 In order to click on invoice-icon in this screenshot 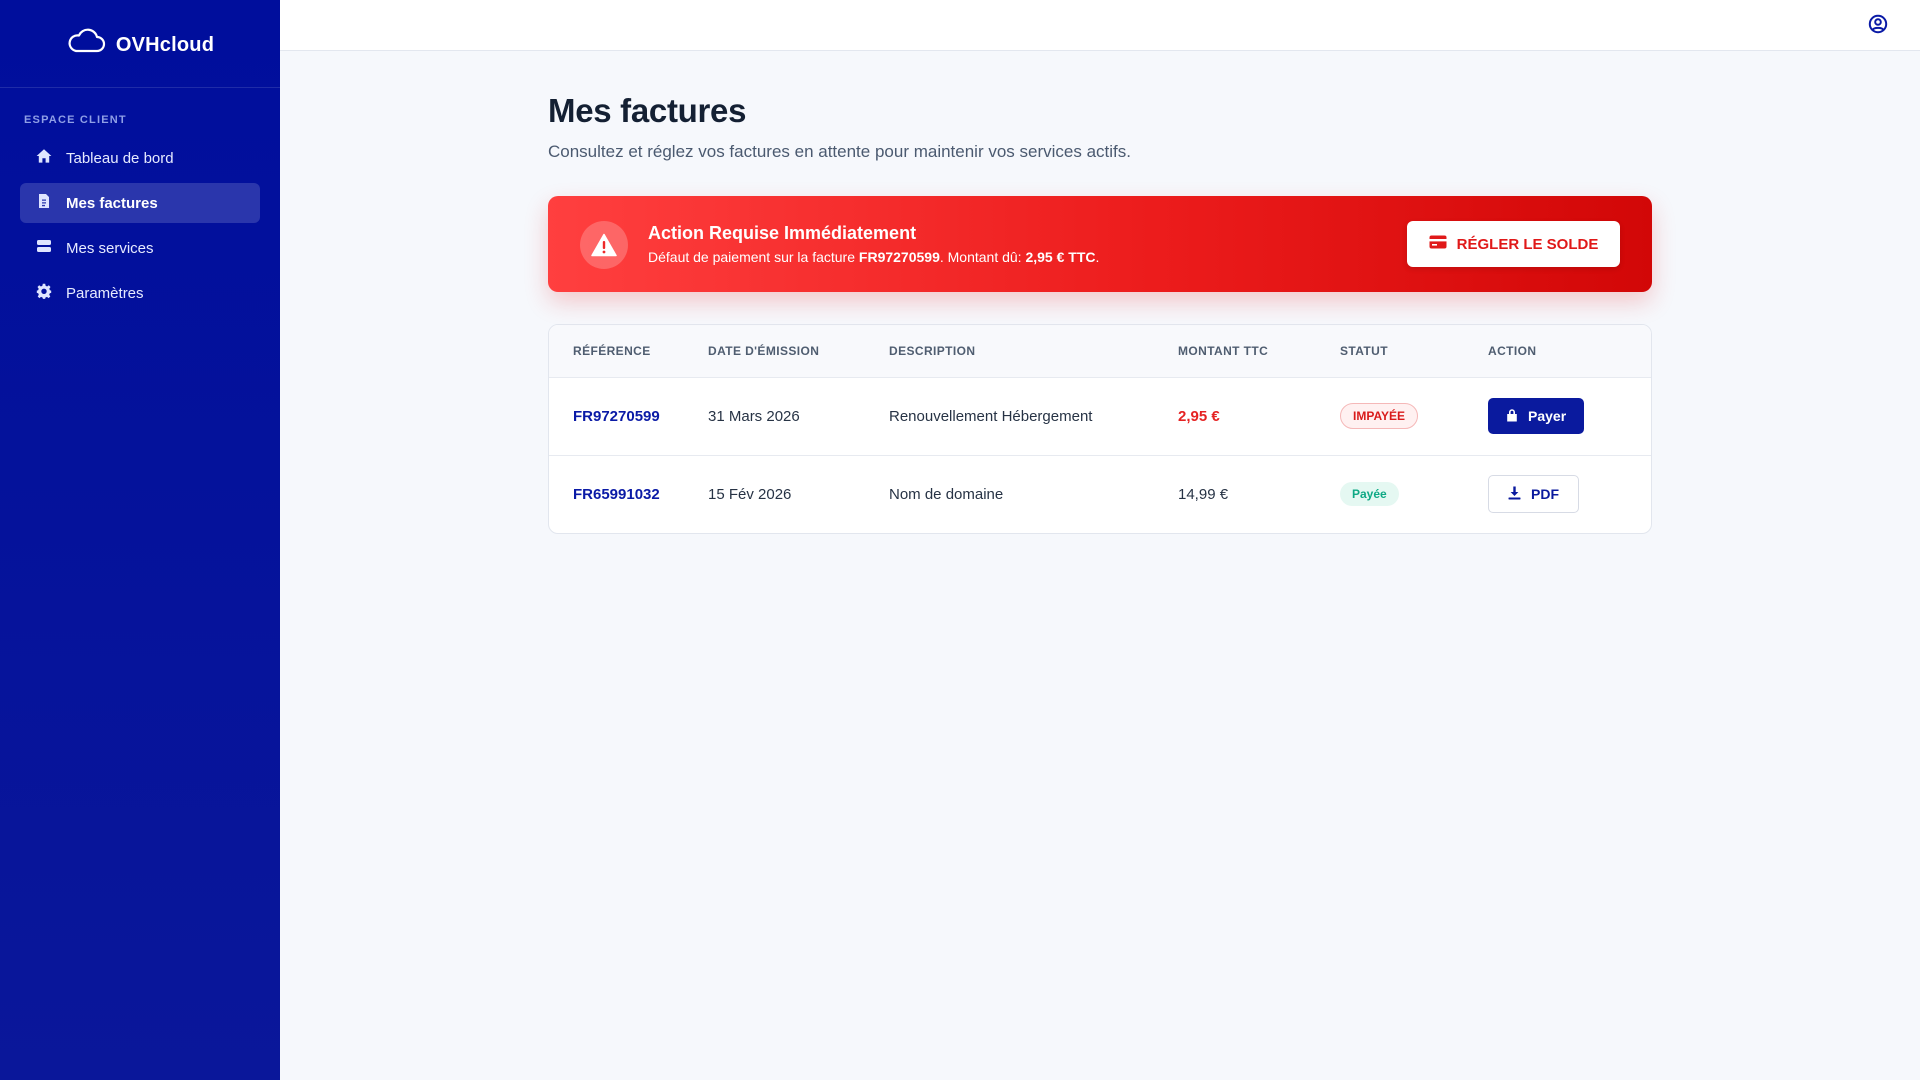, I will do `click(44, 203)`.